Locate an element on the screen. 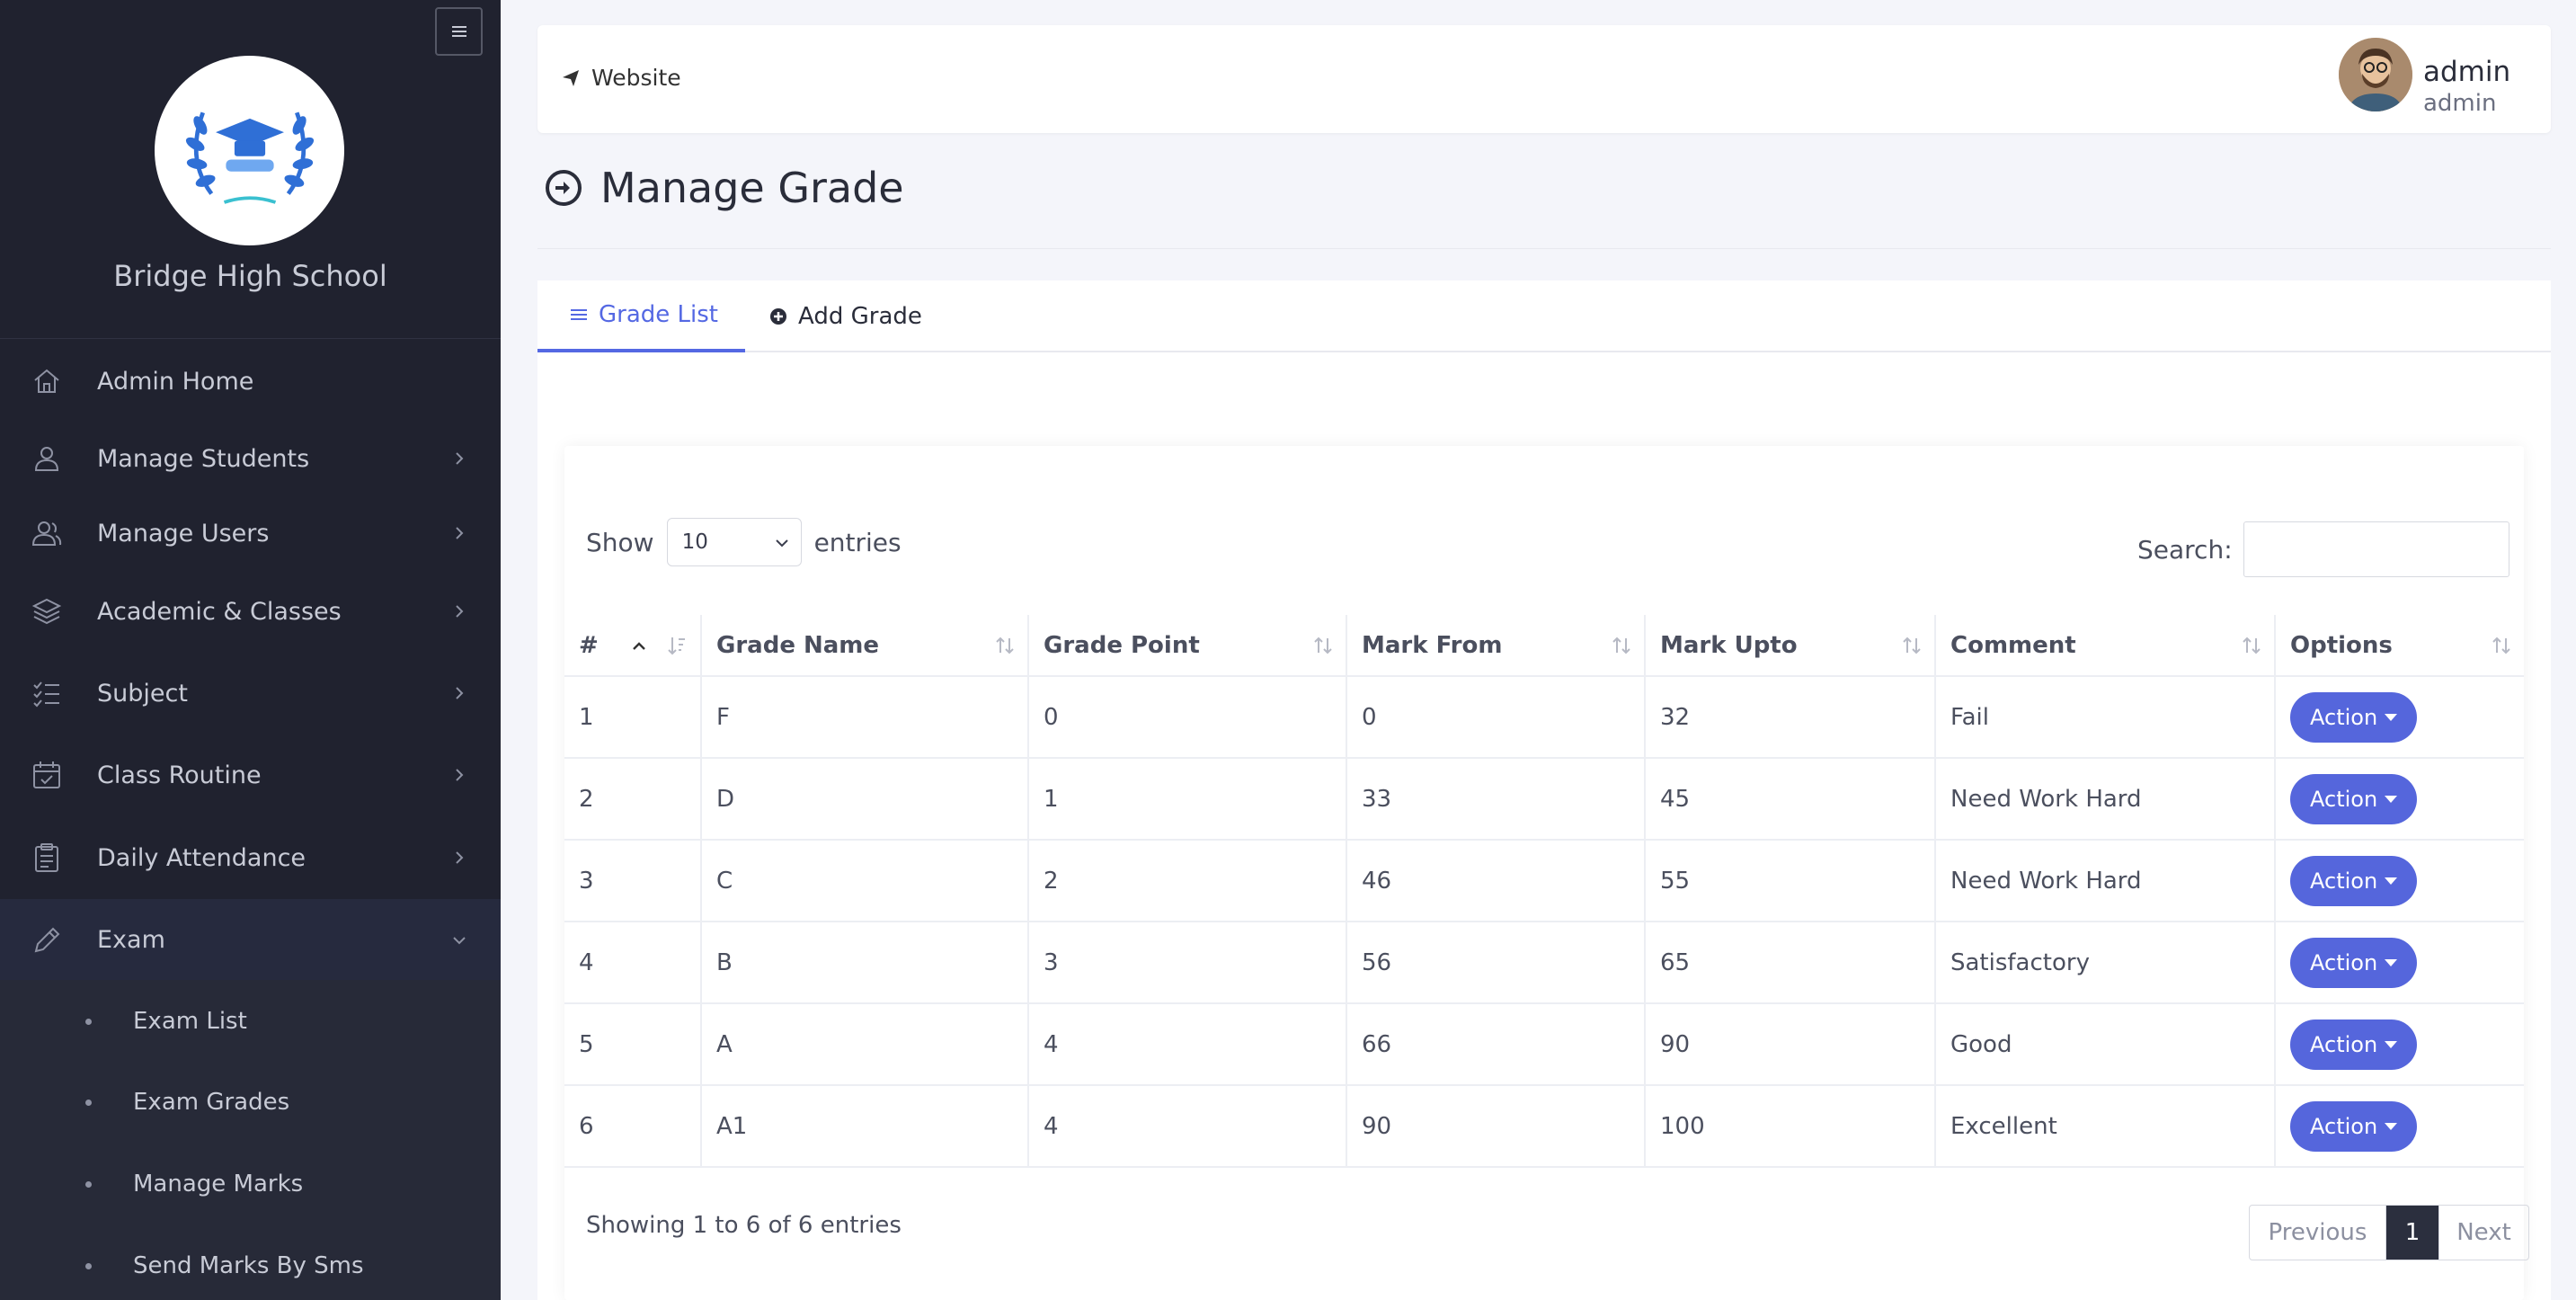 This screenshot has width=2576, height=1300. arrow-circle-right-icon is located at coordinates (564, 188).